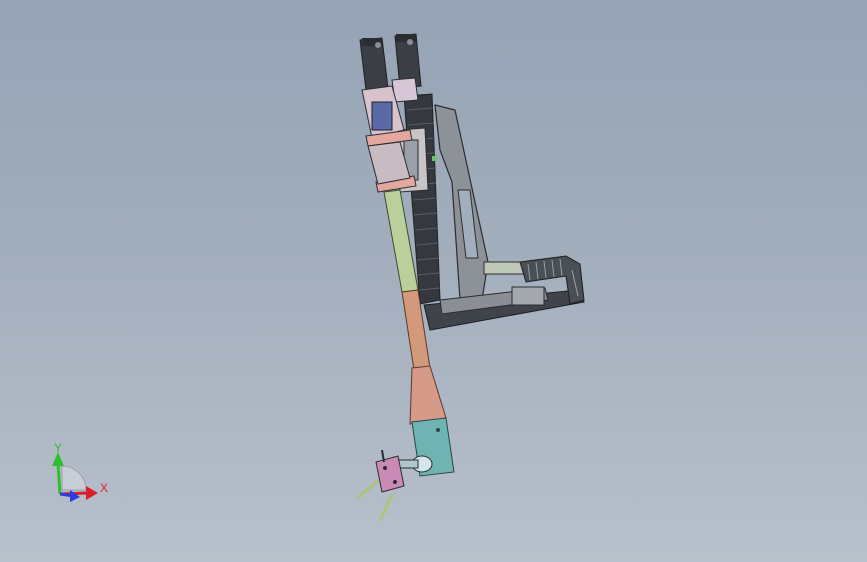 This screenshot has width=867, height=562. I want to click on tool-hole-b, so click(395, 482).